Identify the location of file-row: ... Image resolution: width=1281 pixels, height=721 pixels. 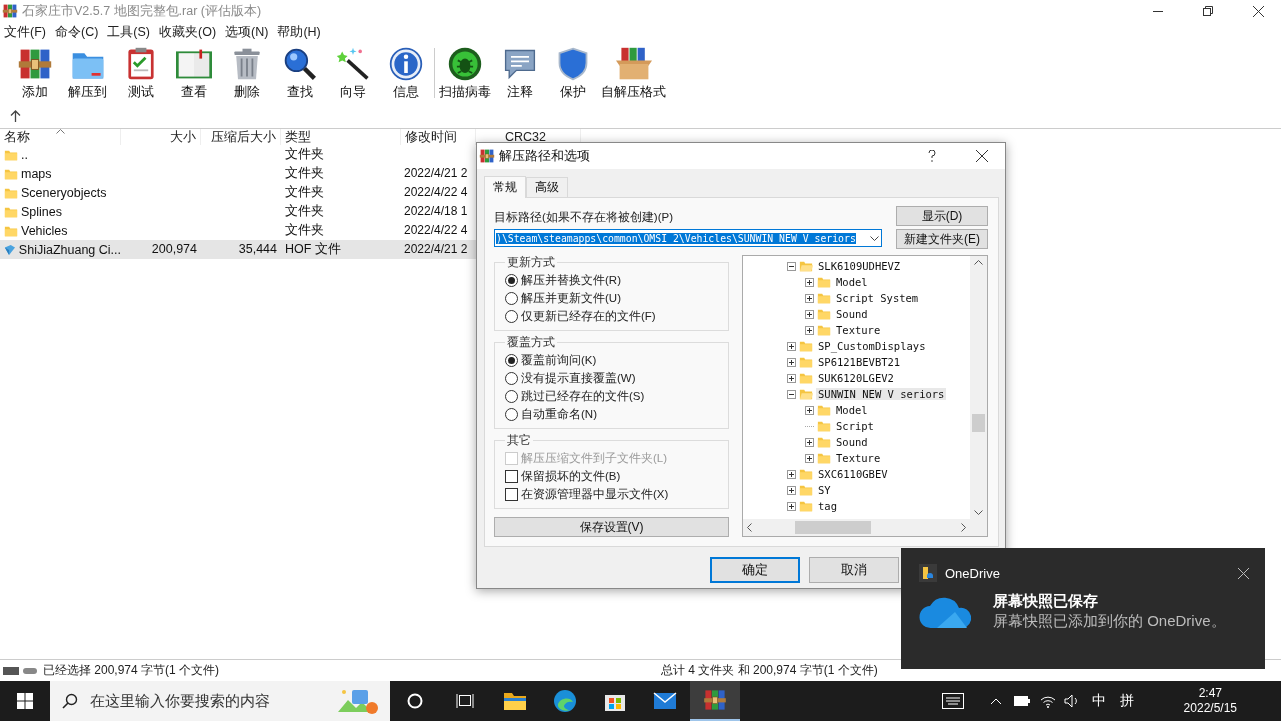
(60, 154).